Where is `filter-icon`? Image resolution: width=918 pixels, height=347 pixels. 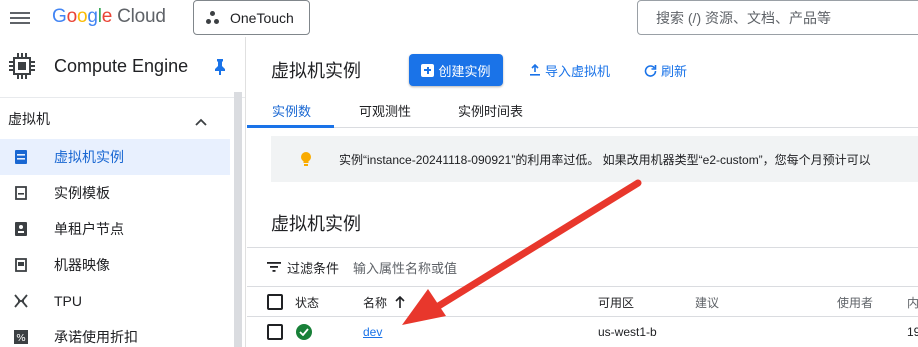
filter-icon is located at coordinates (274, 267).